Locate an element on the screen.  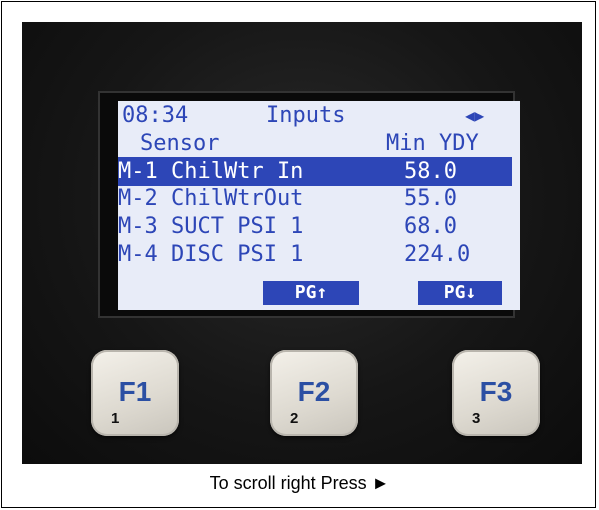
sensor-name: M-2 ChilWtrOut is located at coordinates (211, 198).